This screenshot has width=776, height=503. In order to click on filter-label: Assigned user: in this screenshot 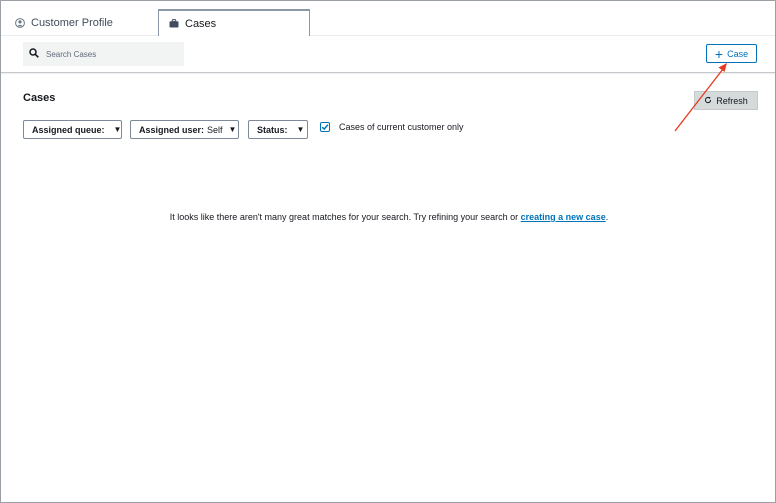, I will do `click(172, 129)`.